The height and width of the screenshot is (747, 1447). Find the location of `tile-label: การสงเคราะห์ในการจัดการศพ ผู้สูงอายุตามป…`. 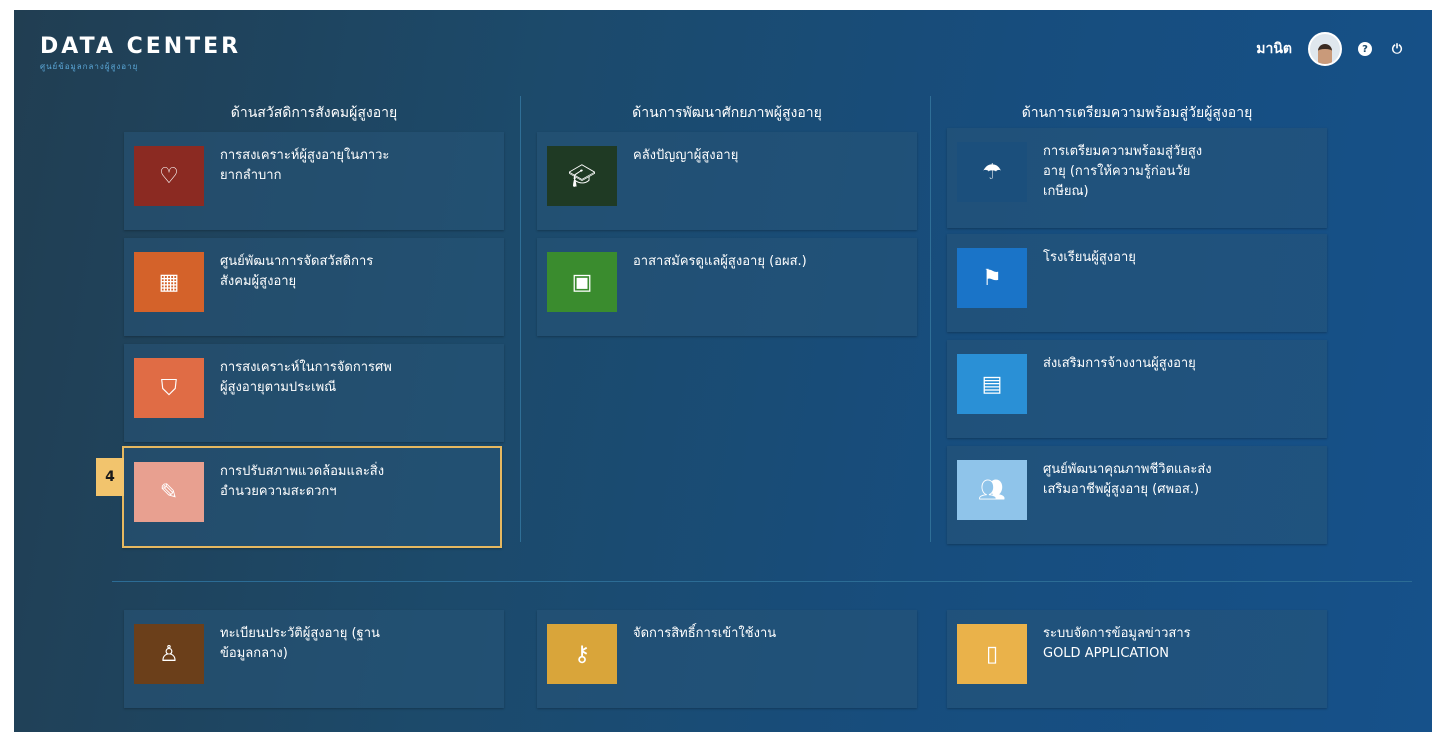

tile-label: การสงเคราะห์ในการจัดการศพ ผู้สูงอายุตามป… is located at coordinates (306, 377).